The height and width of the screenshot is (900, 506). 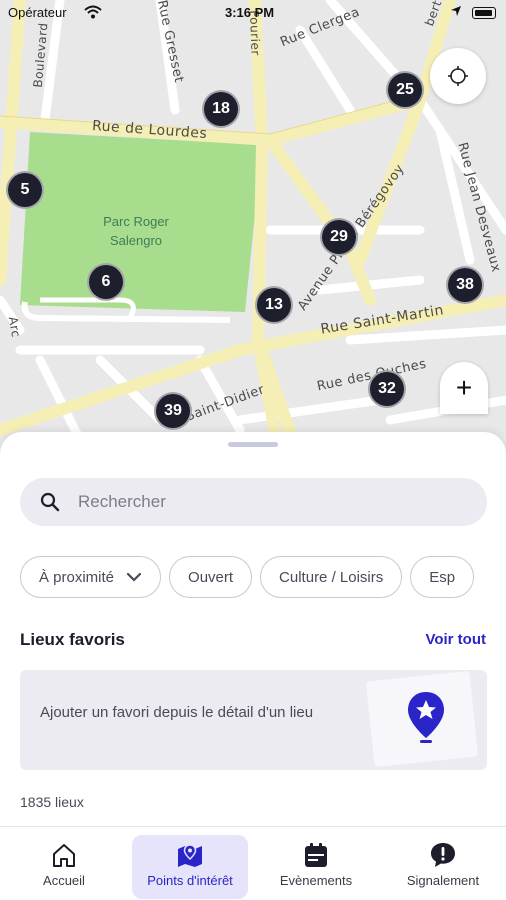 What do you see at coordinates (387, 389) in the screenshot?
I see `map-cluster-marker: 32` at bounding box center [387, 389].